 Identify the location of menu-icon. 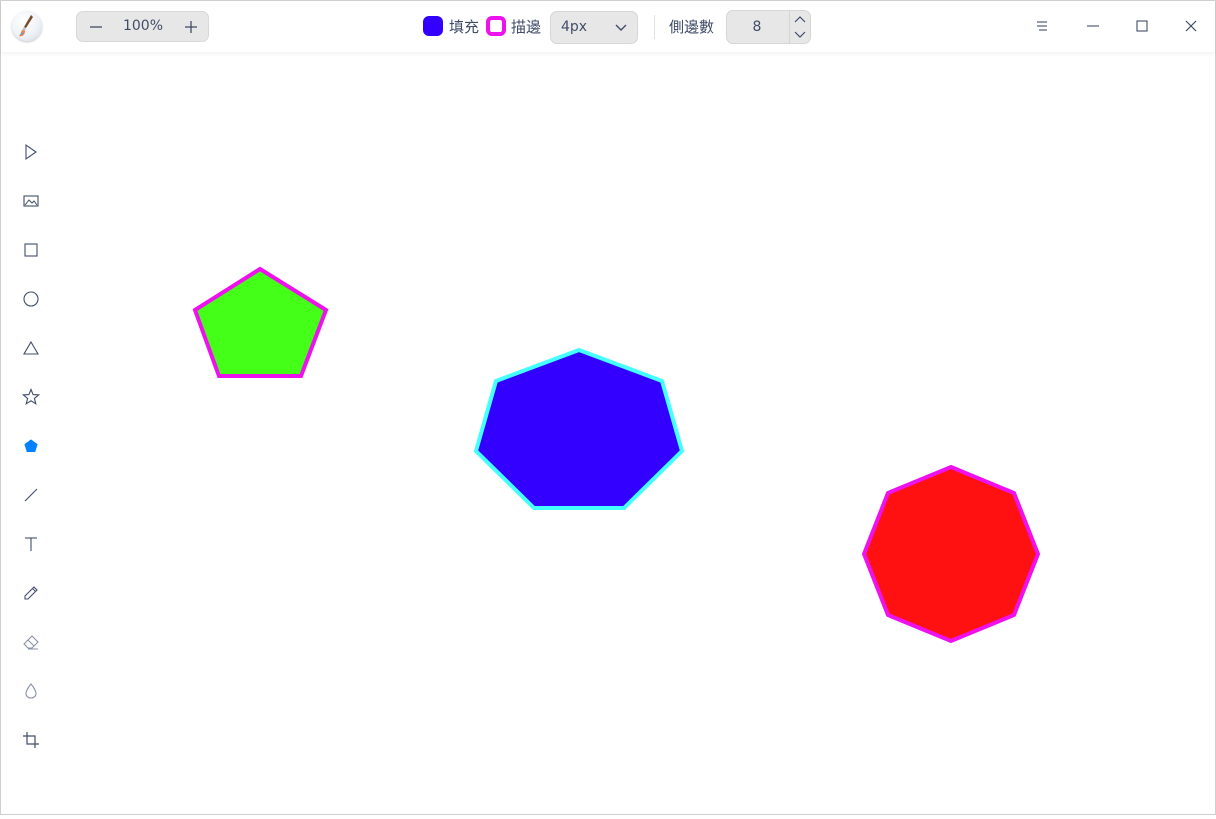
(1042, 26).